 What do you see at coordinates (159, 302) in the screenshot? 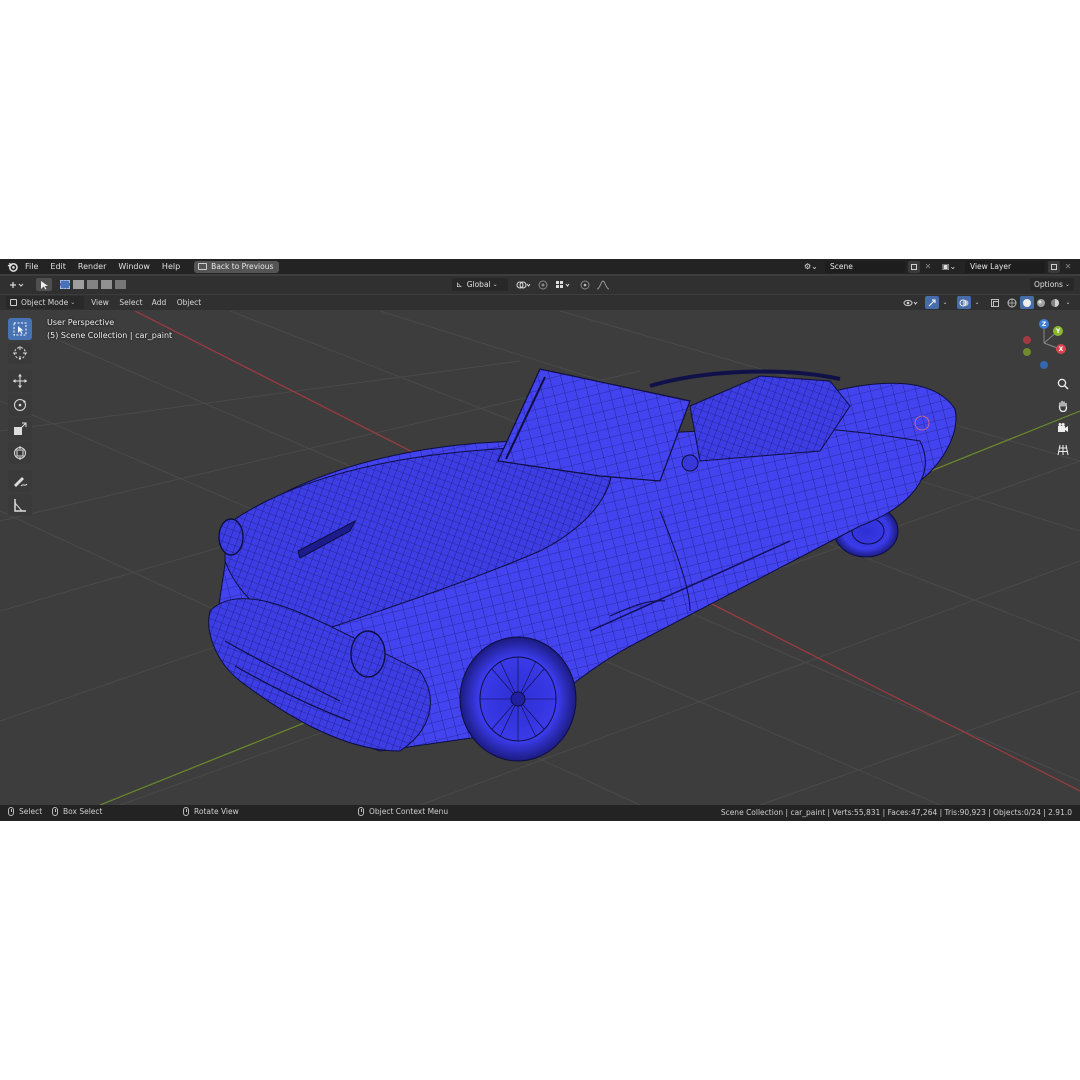
I see `add-menu: Add` at bounding box center [159, 302].